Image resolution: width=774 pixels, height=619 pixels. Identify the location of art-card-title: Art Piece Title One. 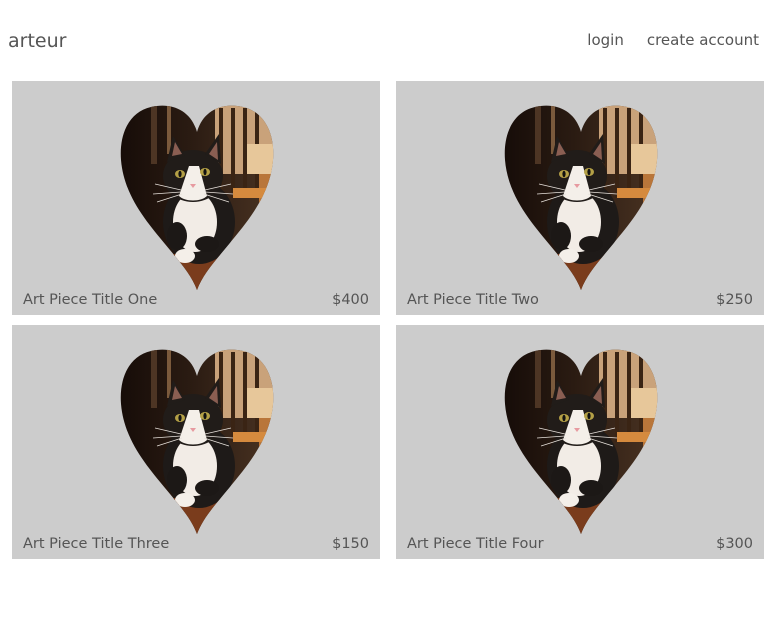
(90, 300).